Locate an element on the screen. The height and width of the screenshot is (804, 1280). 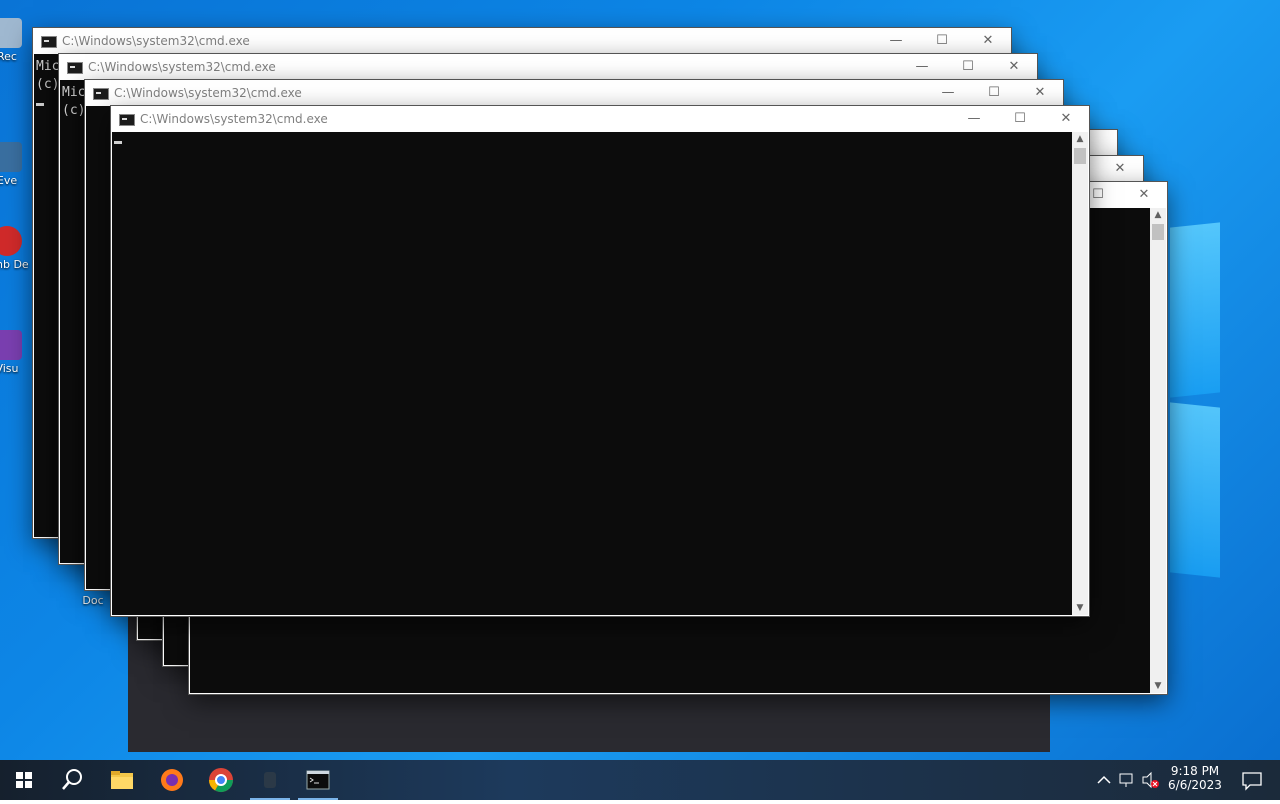
taskbar-app is located at coordinates (270, 780).